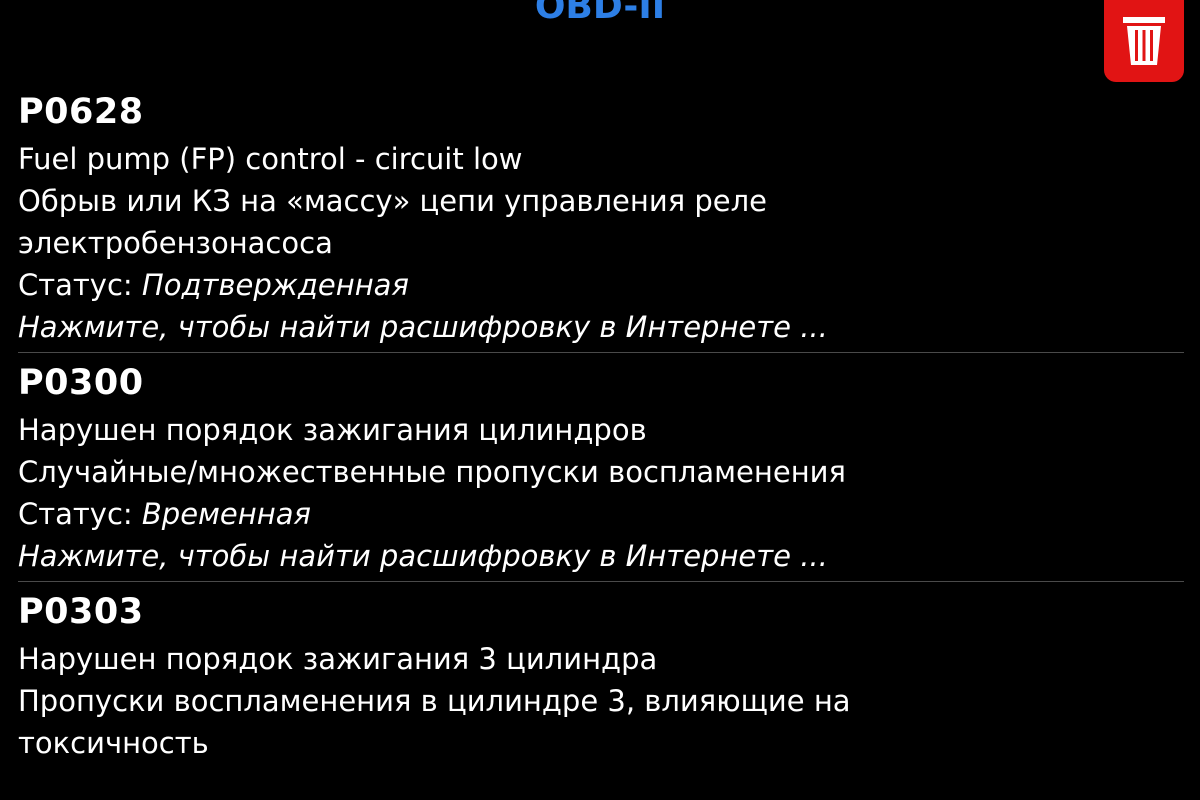  What do you see at coordinates (81, 383) in the screenshot?
I see `dtc-code: P0300` at bounding box center [81, 383].